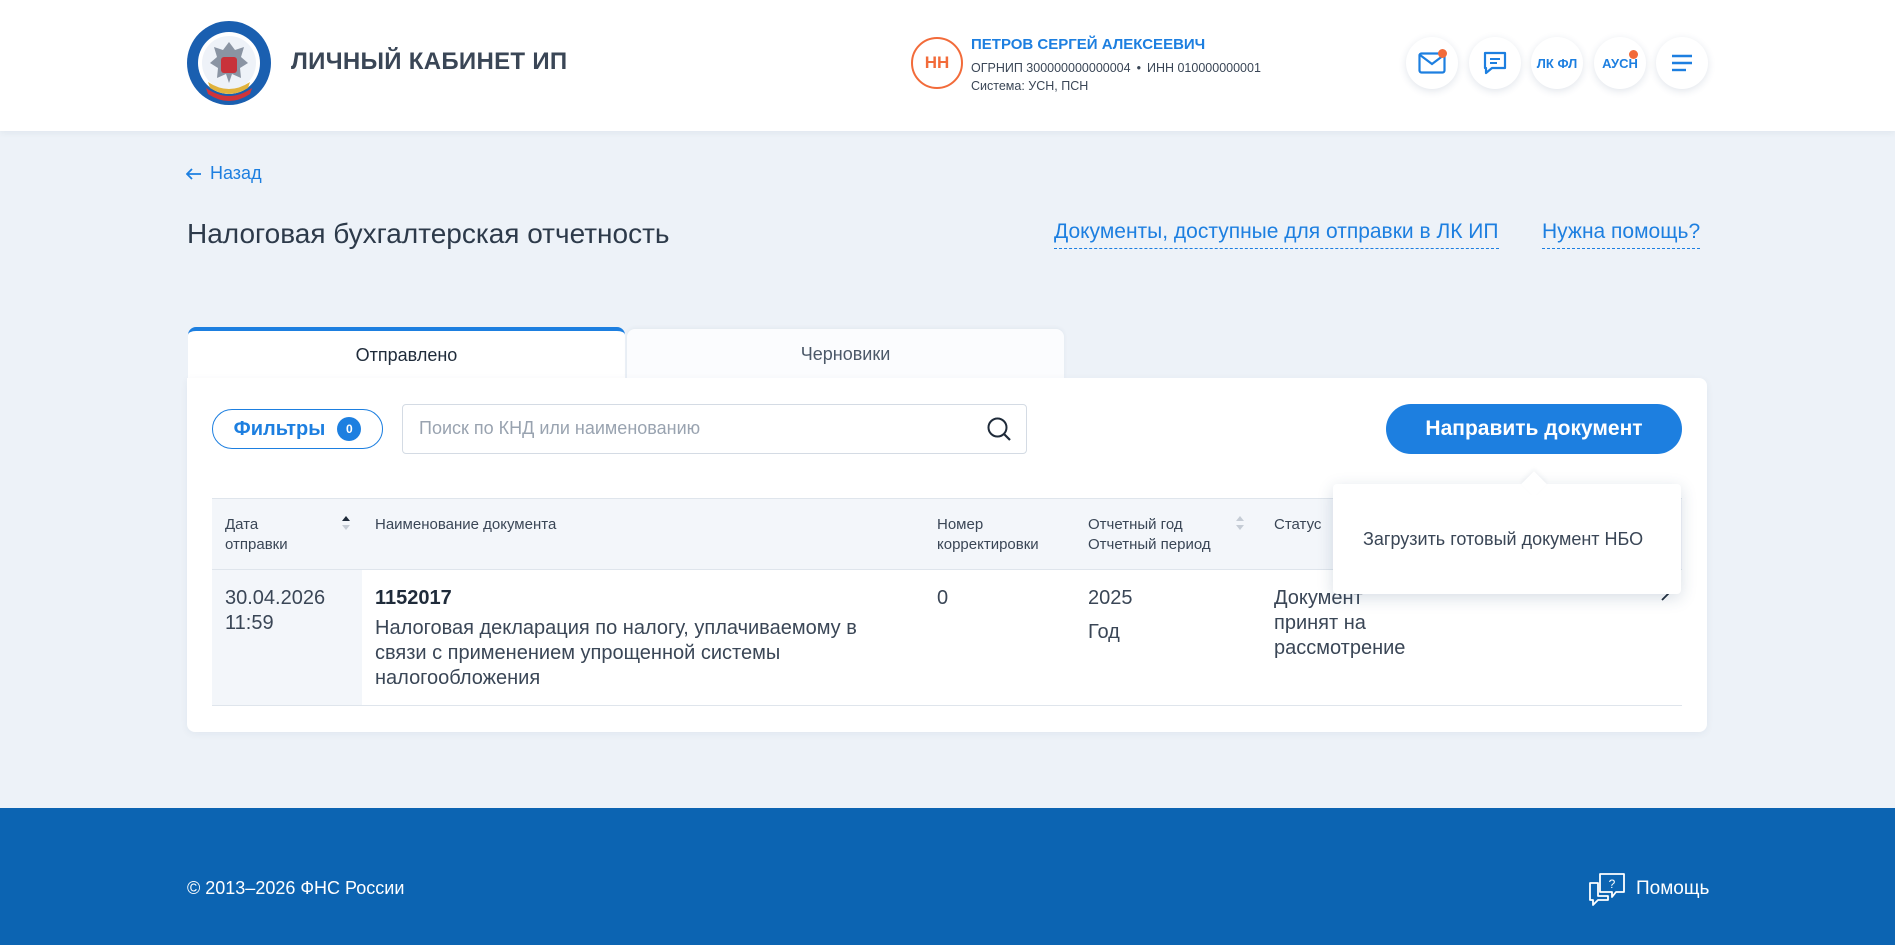 Image resolution: width=1895 pixels, height=945 pixels. I want to click on hamburger-menu-icon, so click(1682, 63).